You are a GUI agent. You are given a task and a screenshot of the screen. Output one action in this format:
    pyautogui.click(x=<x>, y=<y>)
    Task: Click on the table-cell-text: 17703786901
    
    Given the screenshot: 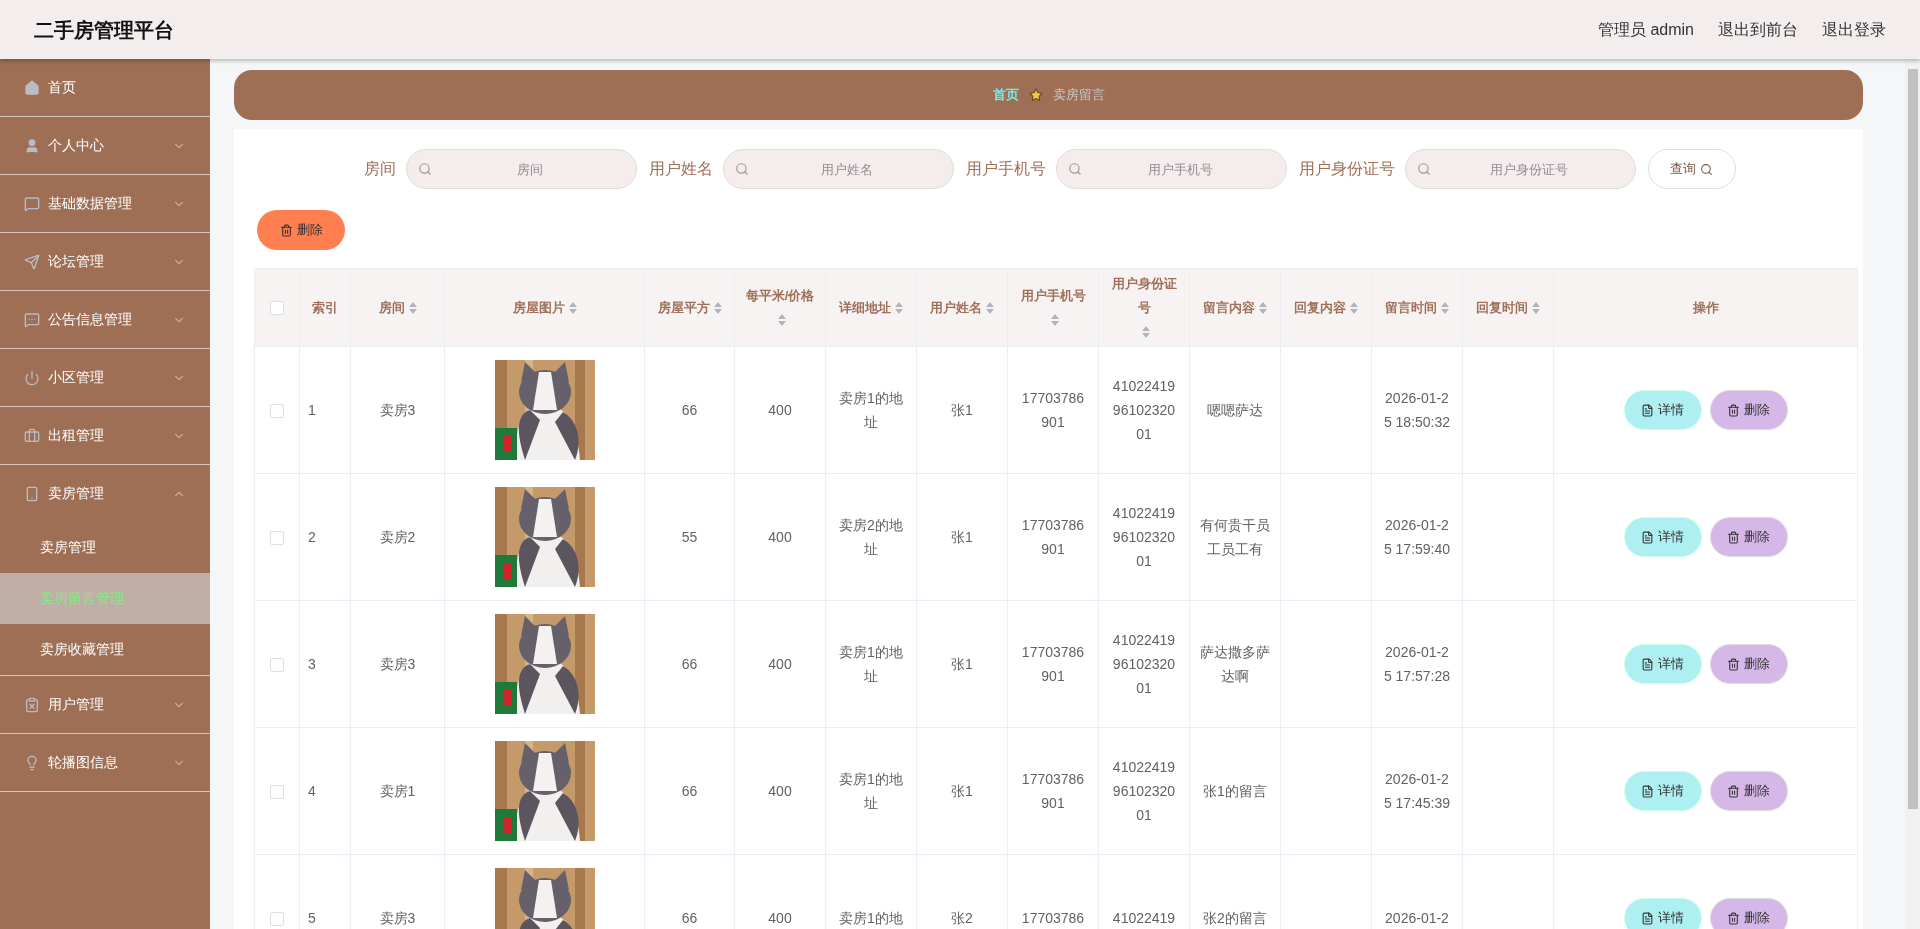 What is the action you would take?
    pyautogui.click(x=1053, y=410)
    